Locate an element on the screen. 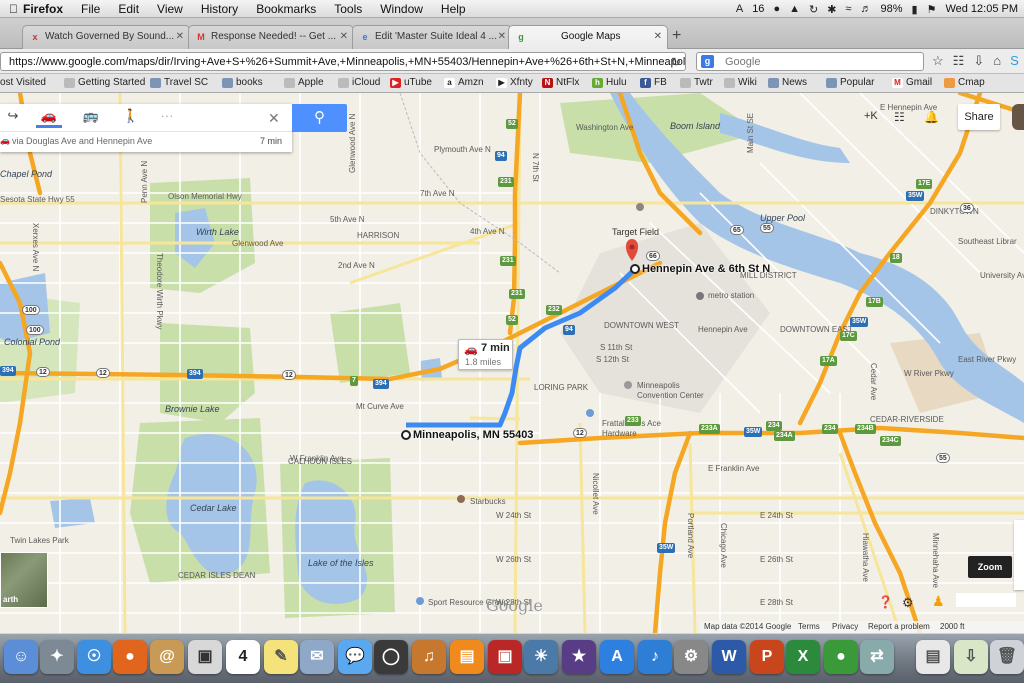  ibooks-icon: ▤ is located at coordinates (467, 657).